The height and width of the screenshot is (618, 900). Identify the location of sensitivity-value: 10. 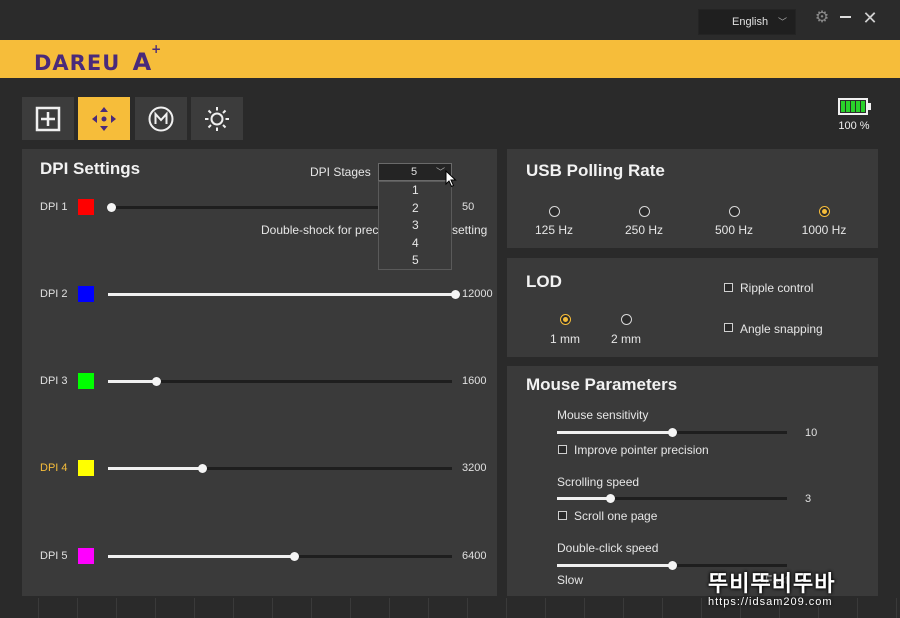
(811, 433).